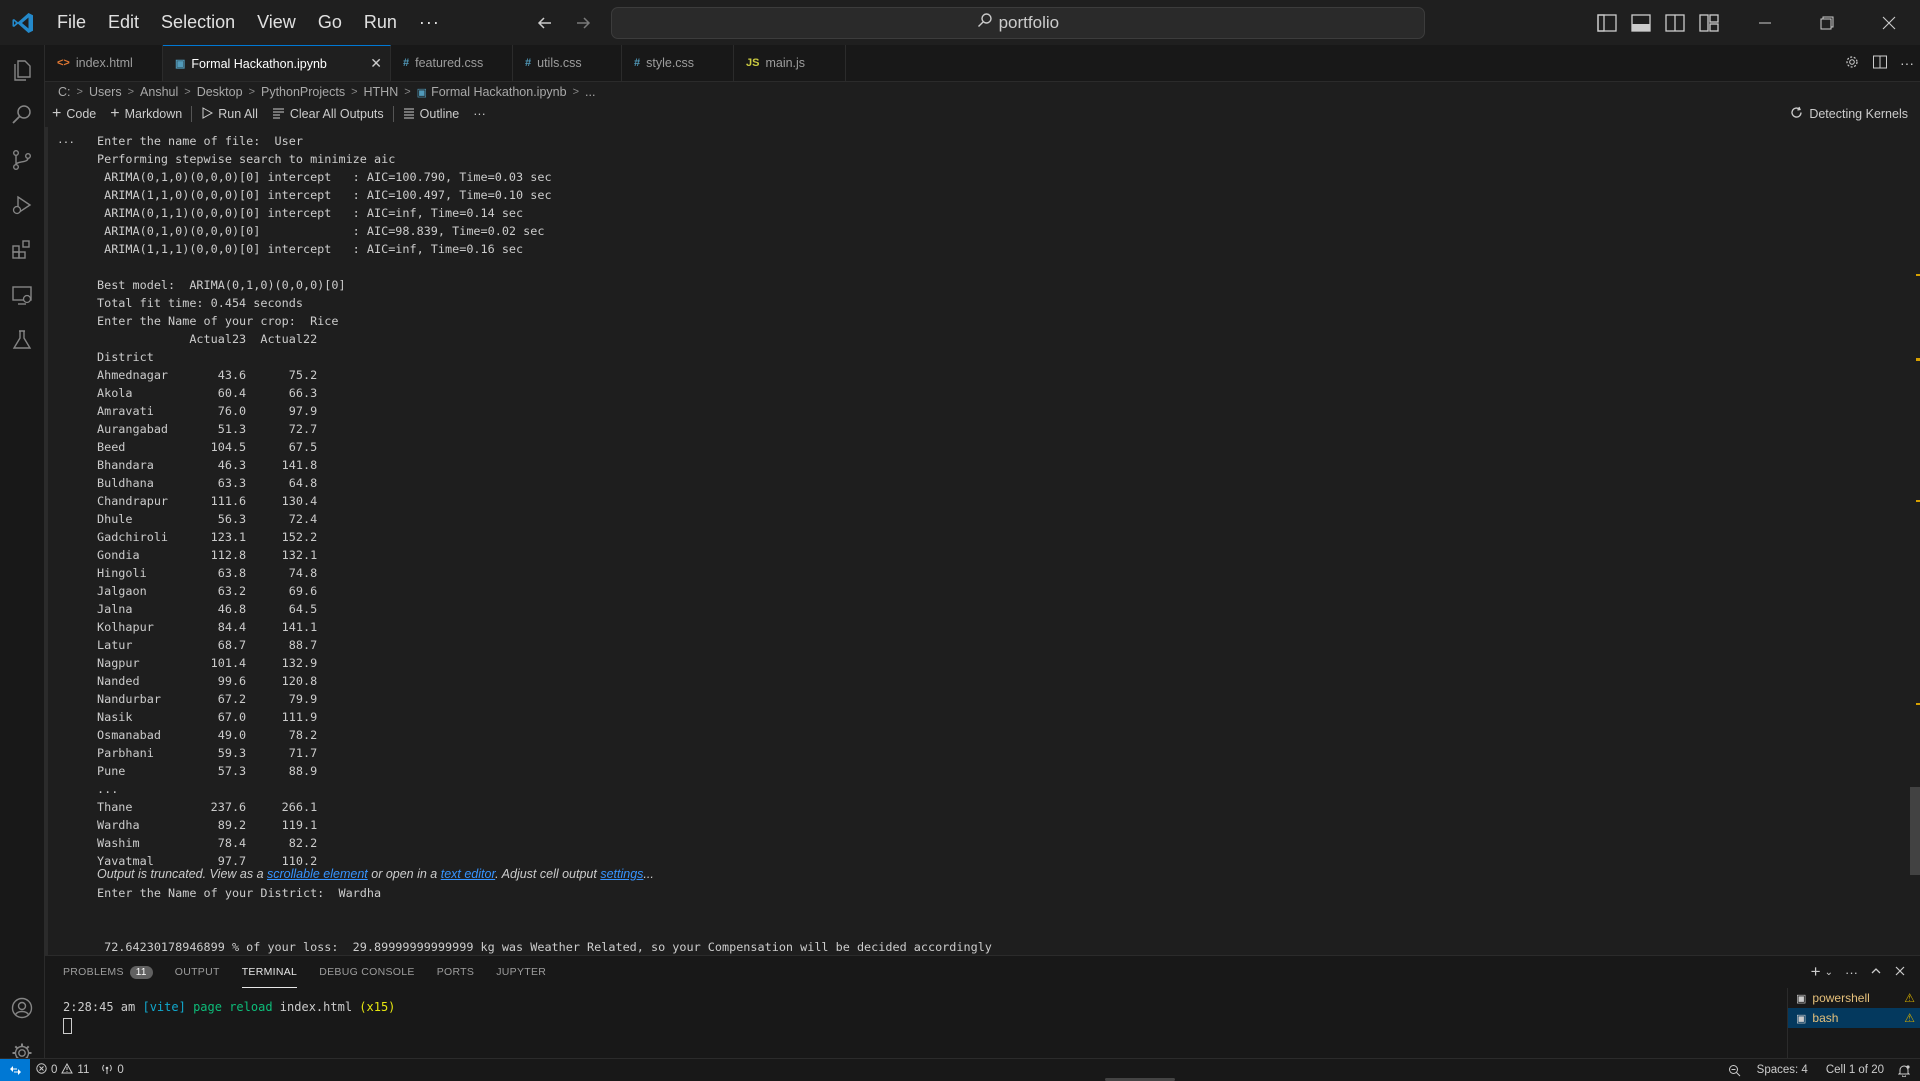 Image resolution: width=1920 pixels, height=1081 pixels. Describe the element at coordinates (1641, 23) in the screenshot. I see `toggle-panel-icon` at that location.